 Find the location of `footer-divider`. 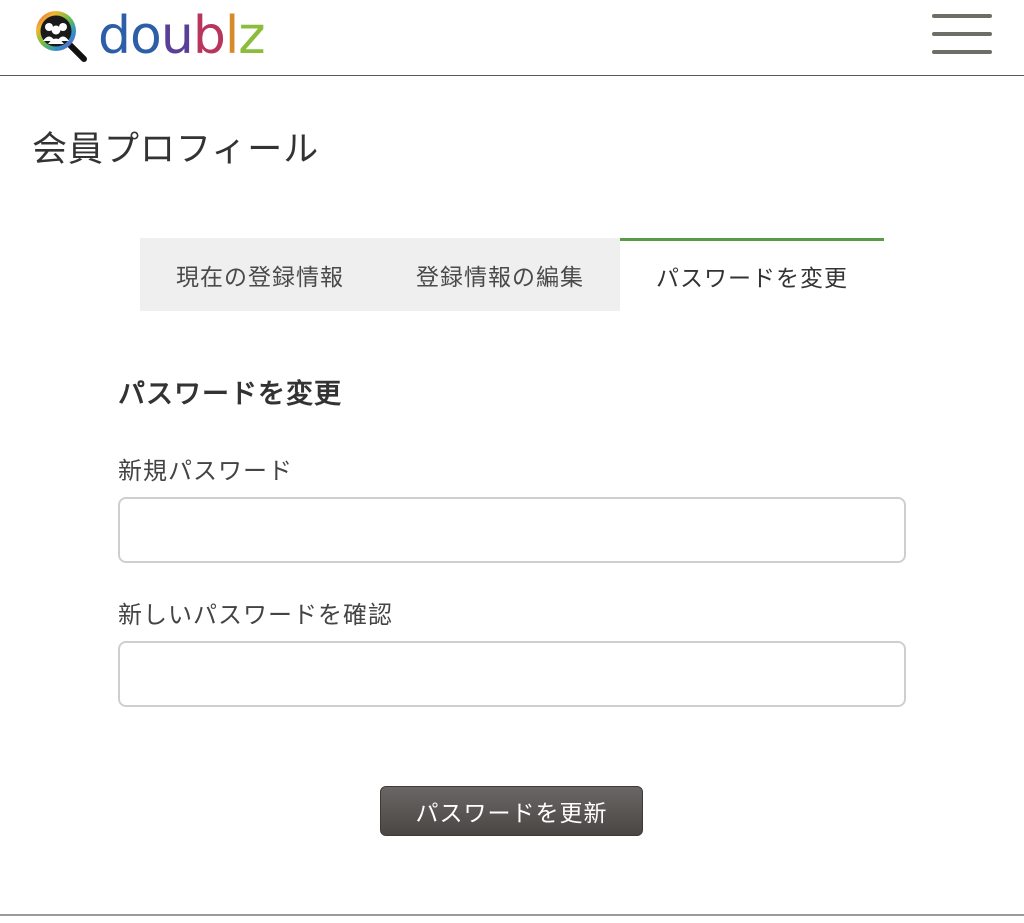

footer-divider is located at coordinates (512, 915).